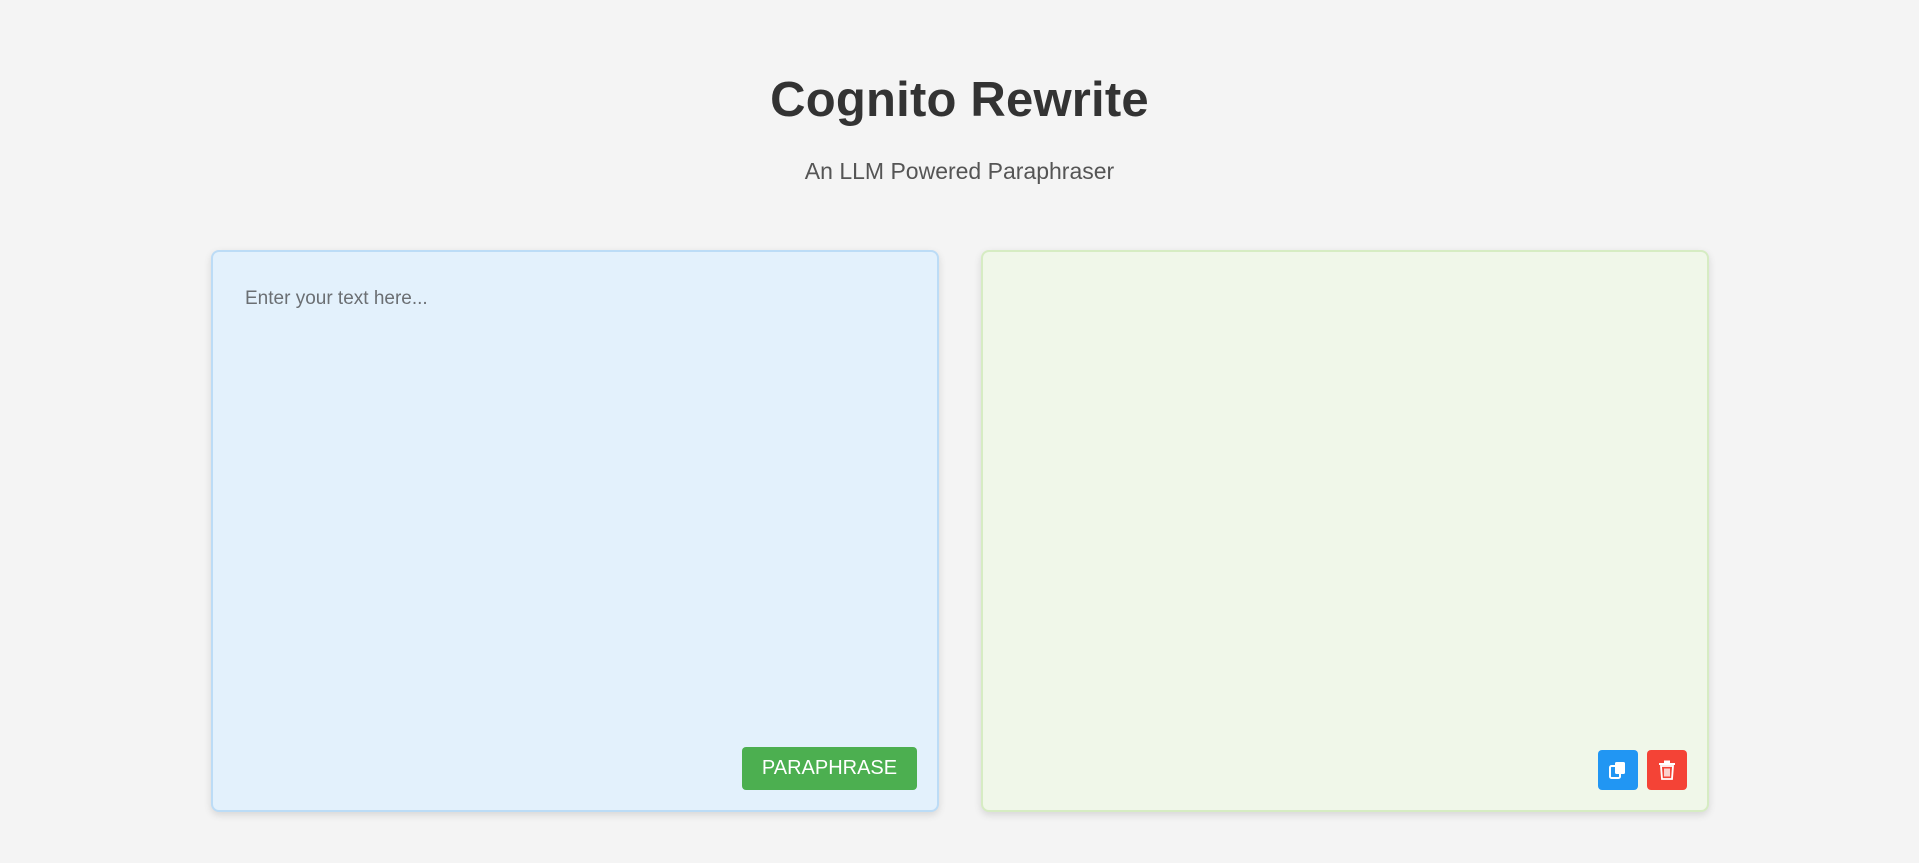 This screenshot has height=863, width=1919. I want to click on page-title: Cognito Rewrite, so click(959, 100).